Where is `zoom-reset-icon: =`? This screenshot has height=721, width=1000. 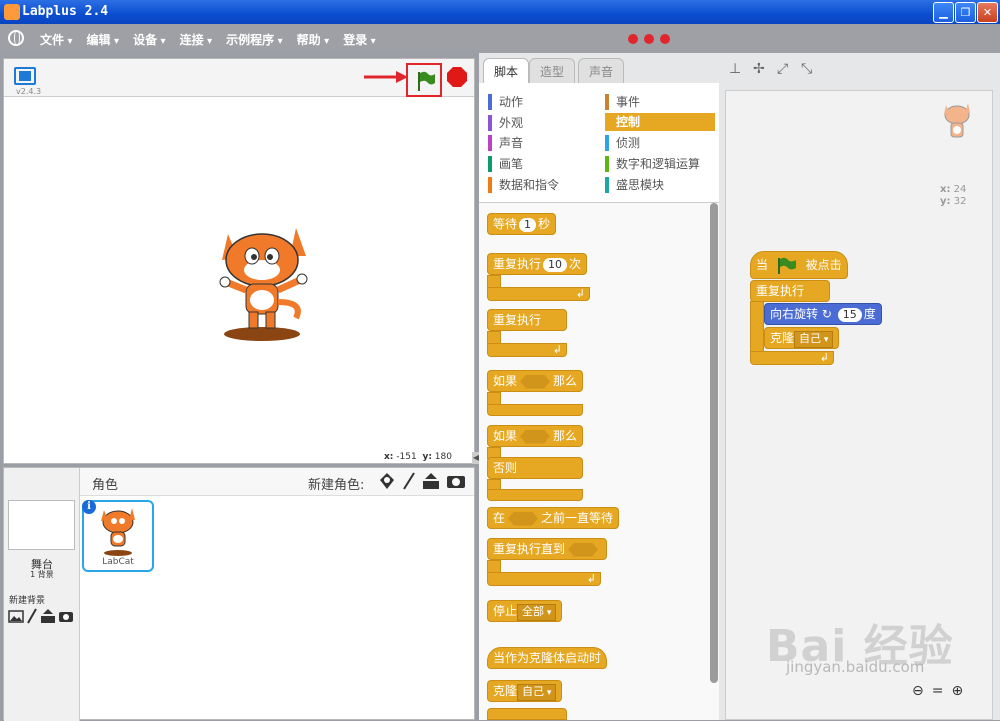
zoom-reset-icon: = is located at coordinates (938, 691).